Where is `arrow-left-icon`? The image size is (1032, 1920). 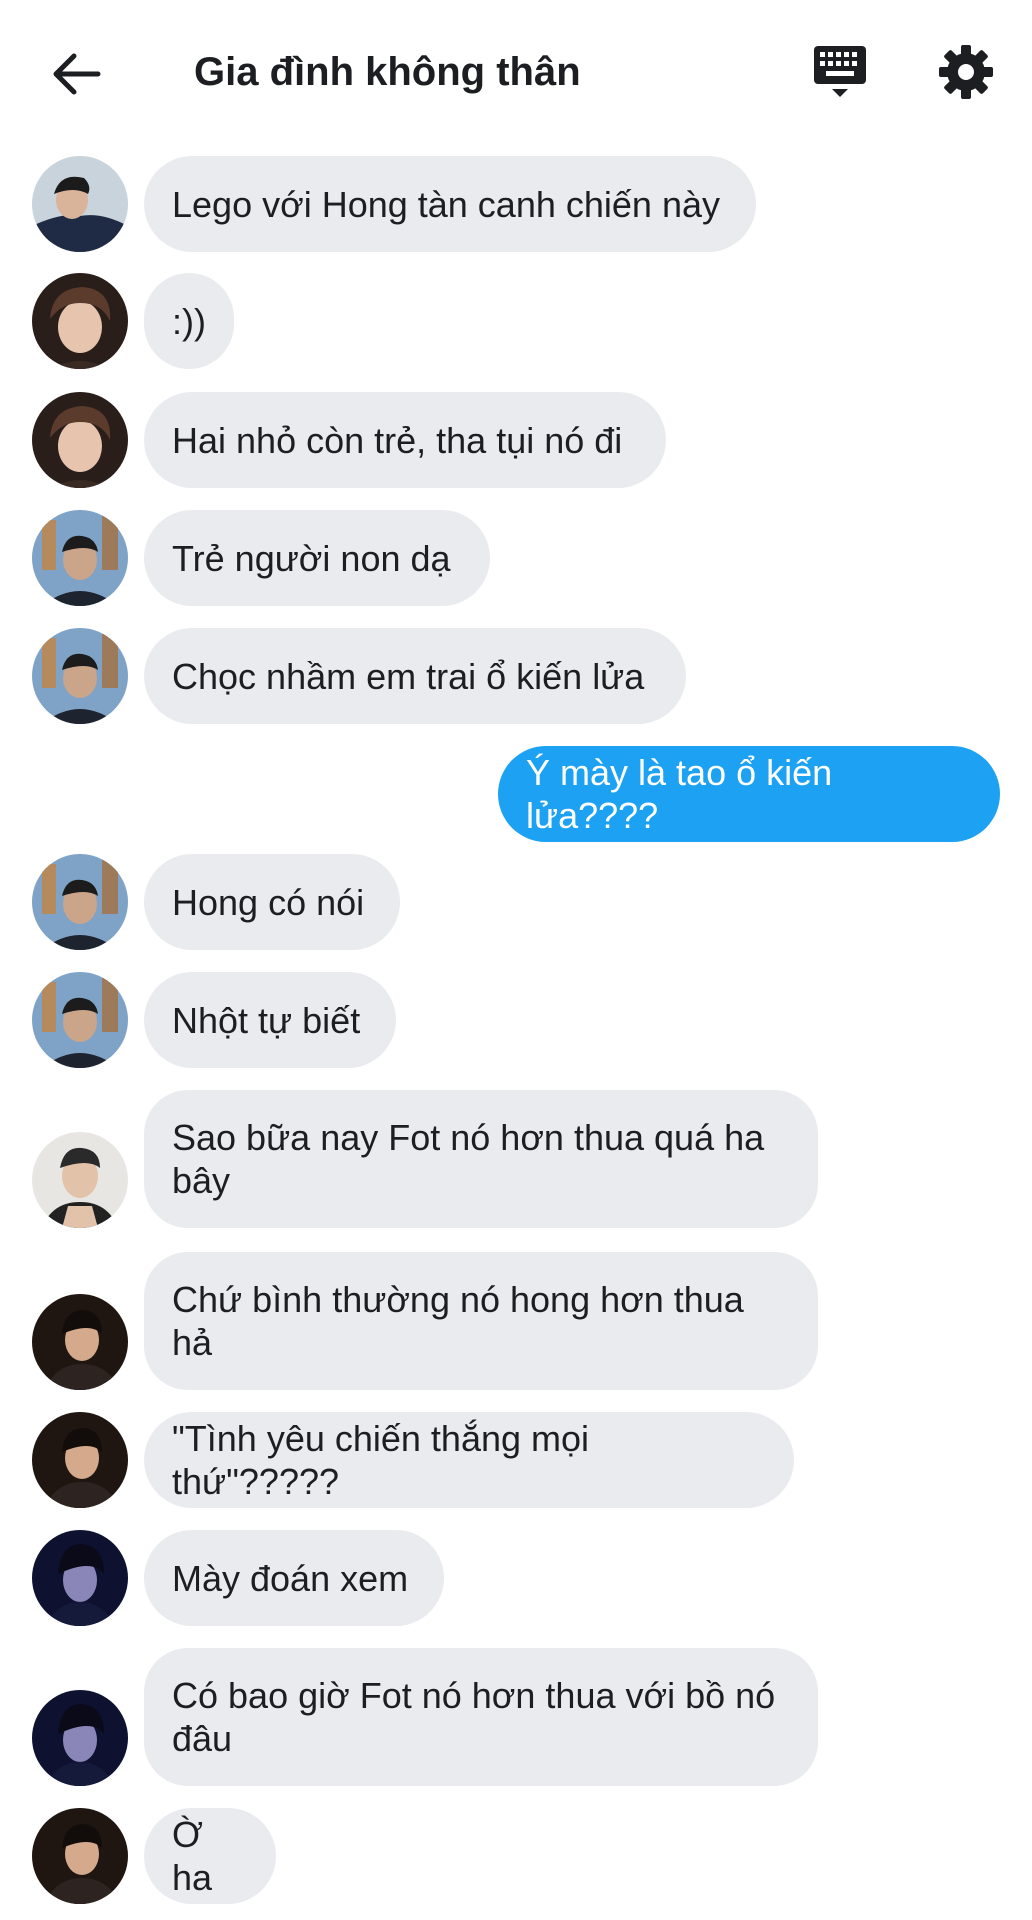 arrow-left-icon is located at coordinates (77, 74).